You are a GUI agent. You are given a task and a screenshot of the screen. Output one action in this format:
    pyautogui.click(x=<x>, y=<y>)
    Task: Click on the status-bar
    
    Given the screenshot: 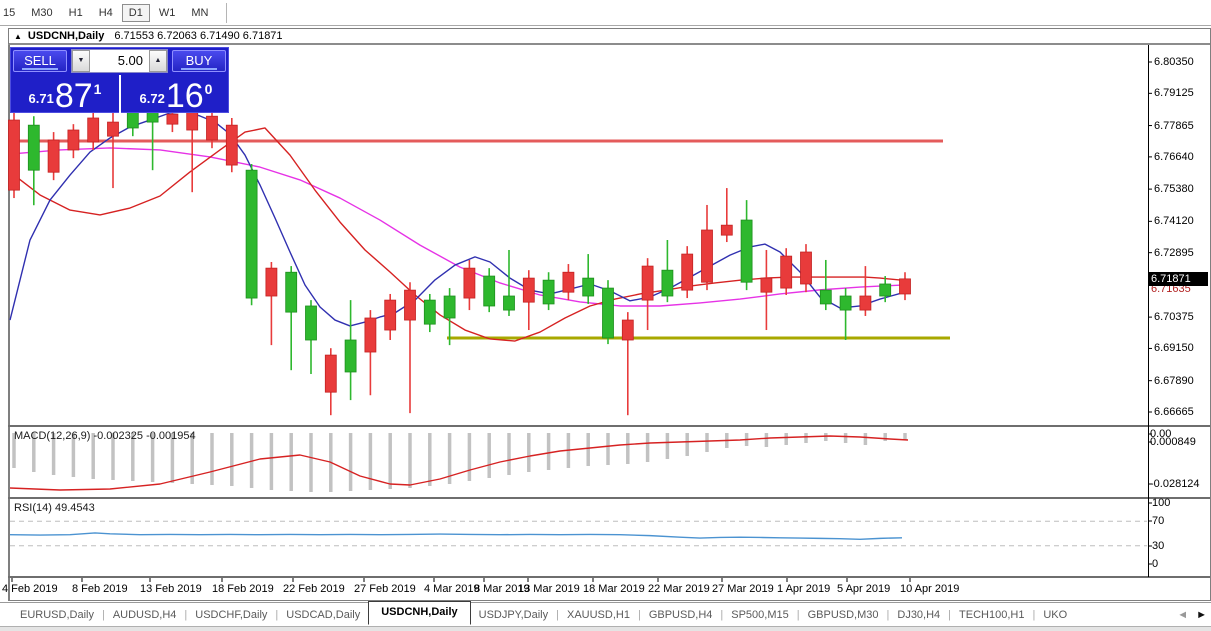 What is the action you would take?
    pyautogui.click(x=605, y=628)
    